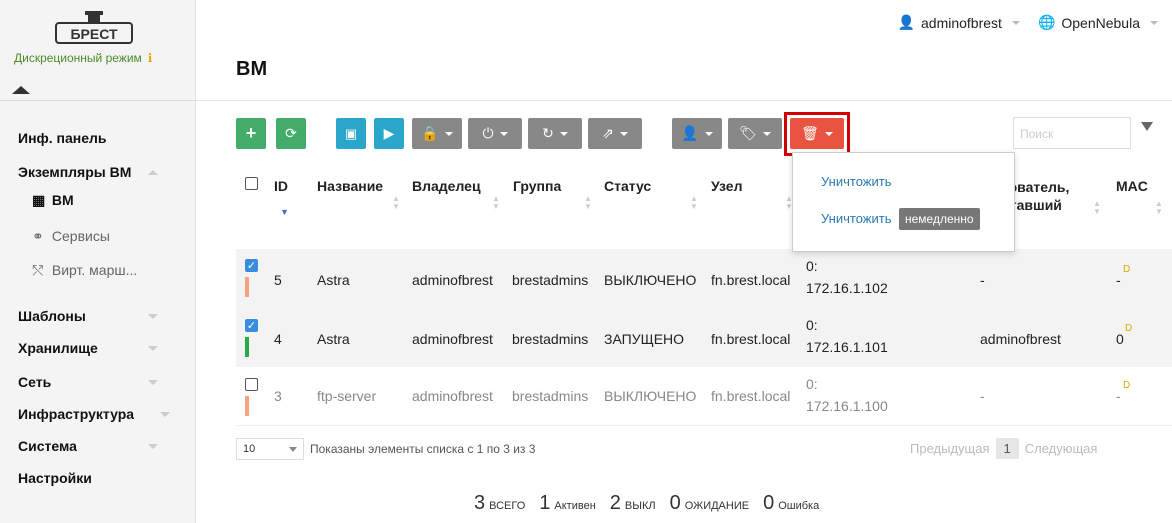 Image resolution: width=1172 pixels, height=523 pixels. What do you see at coordinates (697, 133) in the screenshot?
I see `owner-menu-button: 👤` at bounding box center [697, 133].